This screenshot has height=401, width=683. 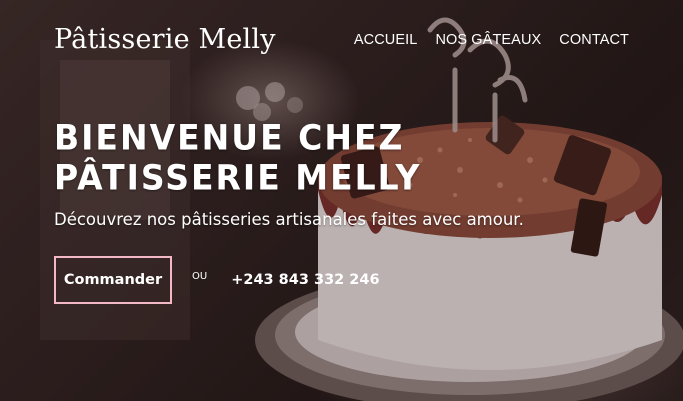 I want to click on hero-title: BIENVENUE CHEZ PÂTISSERIE MELLY, so click(x=238, y=157).